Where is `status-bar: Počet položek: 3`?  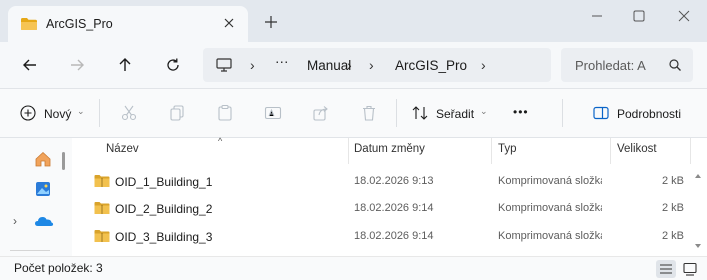
status-bar: Počet položek: 3 is located at coordinates (353, 268).